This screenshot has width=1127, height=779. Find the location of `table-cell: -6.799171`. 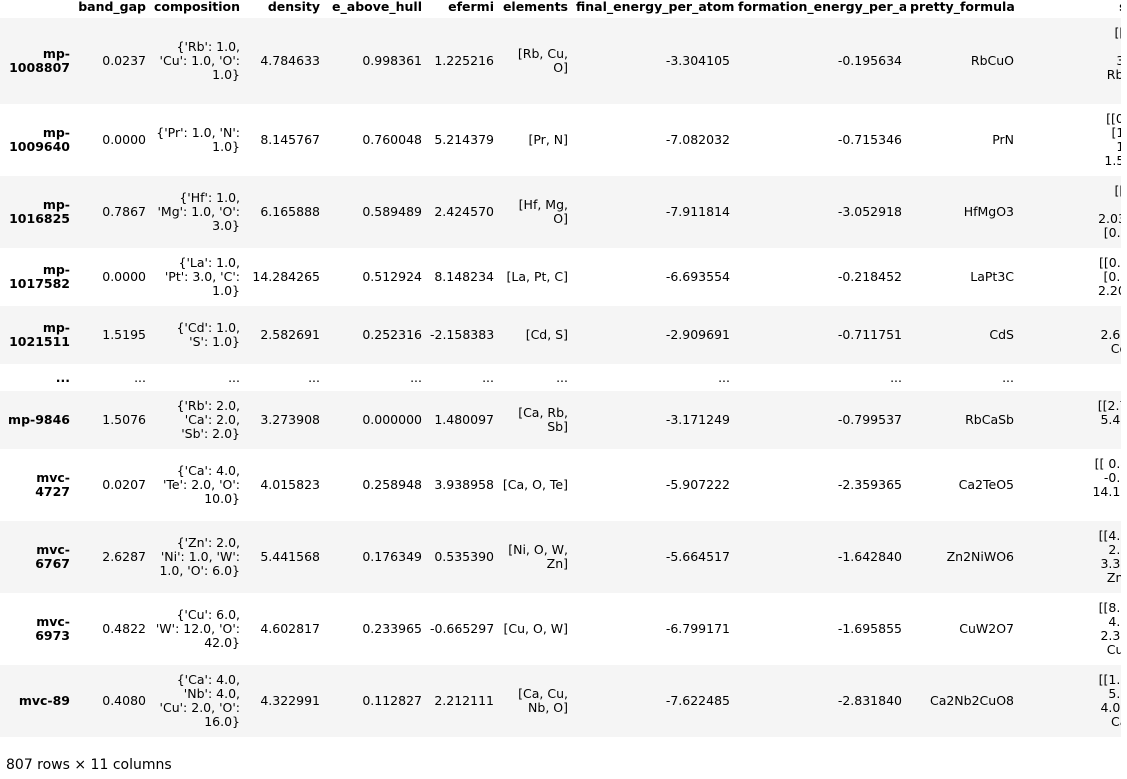

table-cell: -6.799171 is located at coordinates (697, 628).